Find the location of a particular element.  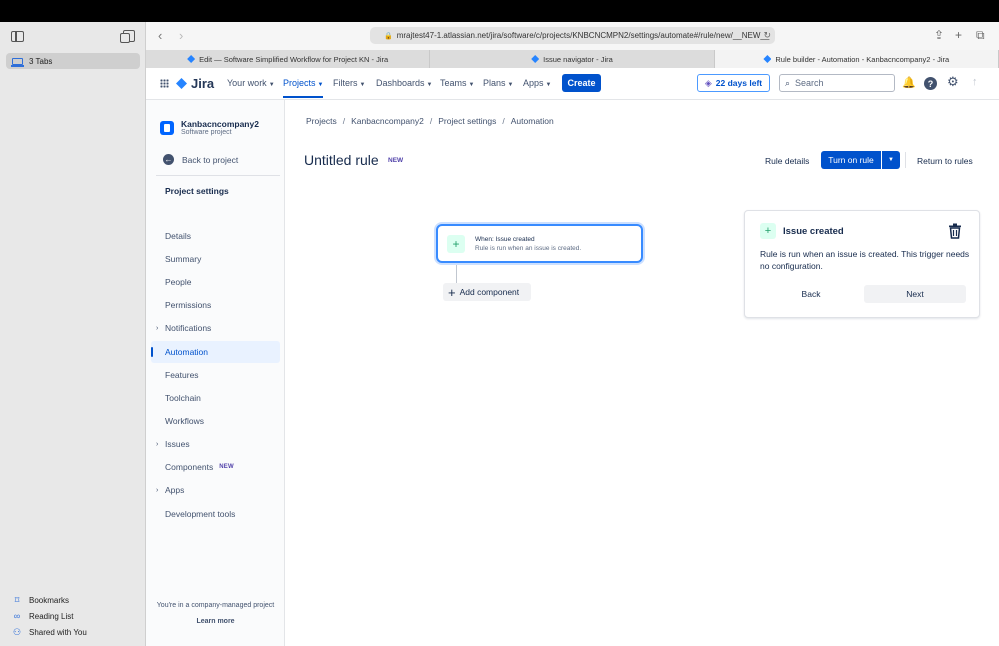

os-top-bar is located at coordinates (499, 11).